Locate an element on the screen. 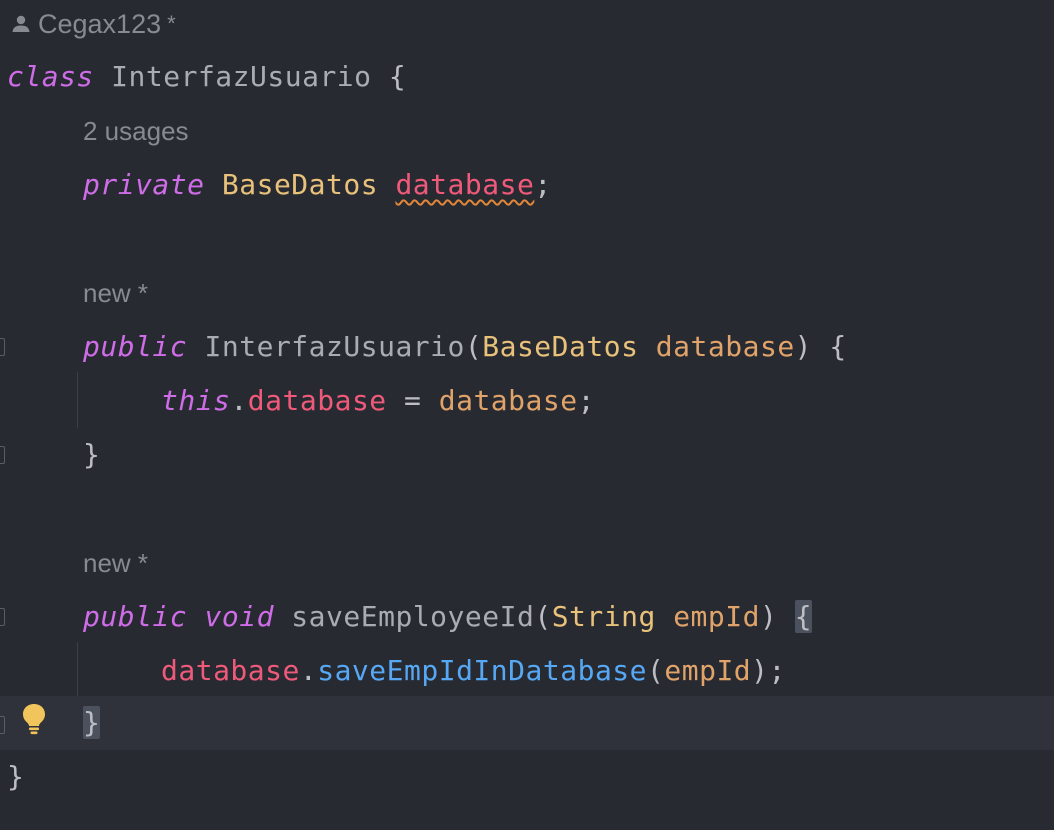  keyword-private: private is located at coordinates (144, 184).